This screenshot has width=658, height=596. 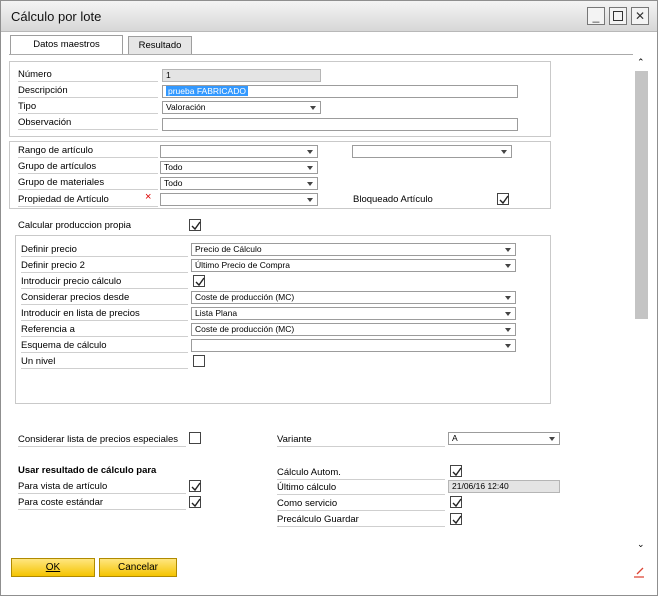 I want to click on propiedad-articulo-dropdown, so click(x=239, y=199).